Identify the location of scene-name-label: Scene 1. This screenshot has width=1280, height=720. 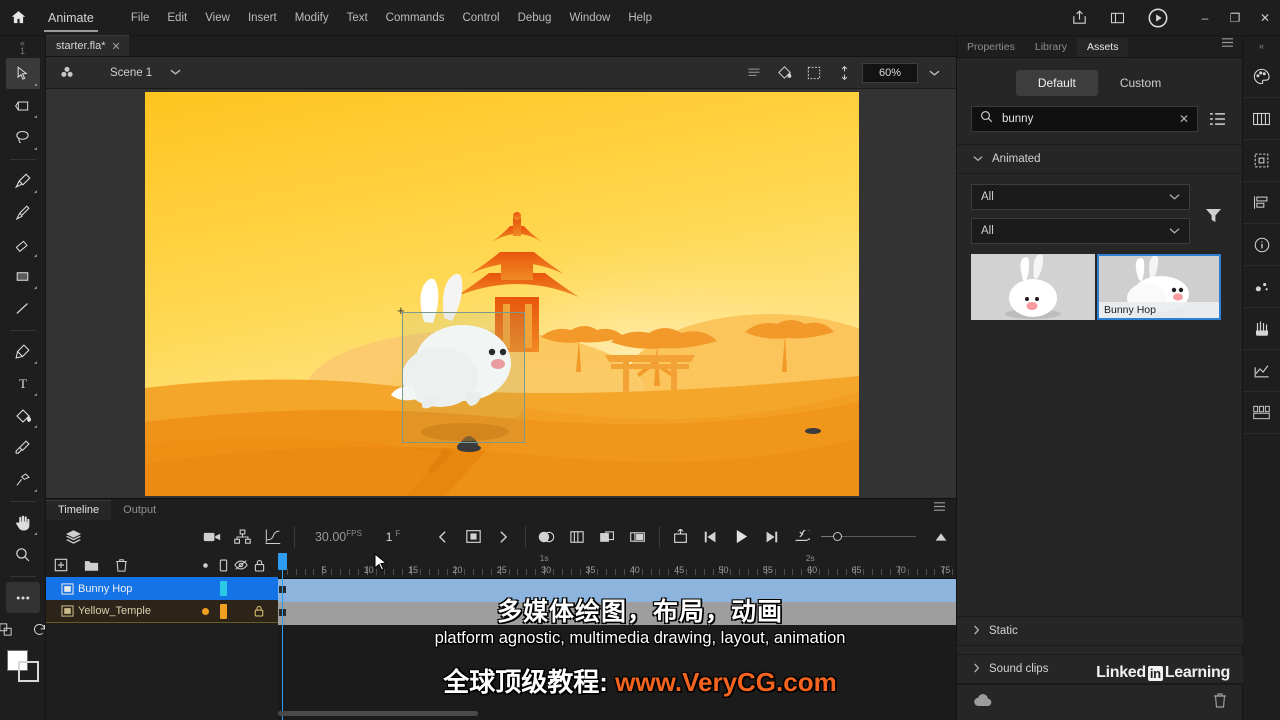
(131, 73).